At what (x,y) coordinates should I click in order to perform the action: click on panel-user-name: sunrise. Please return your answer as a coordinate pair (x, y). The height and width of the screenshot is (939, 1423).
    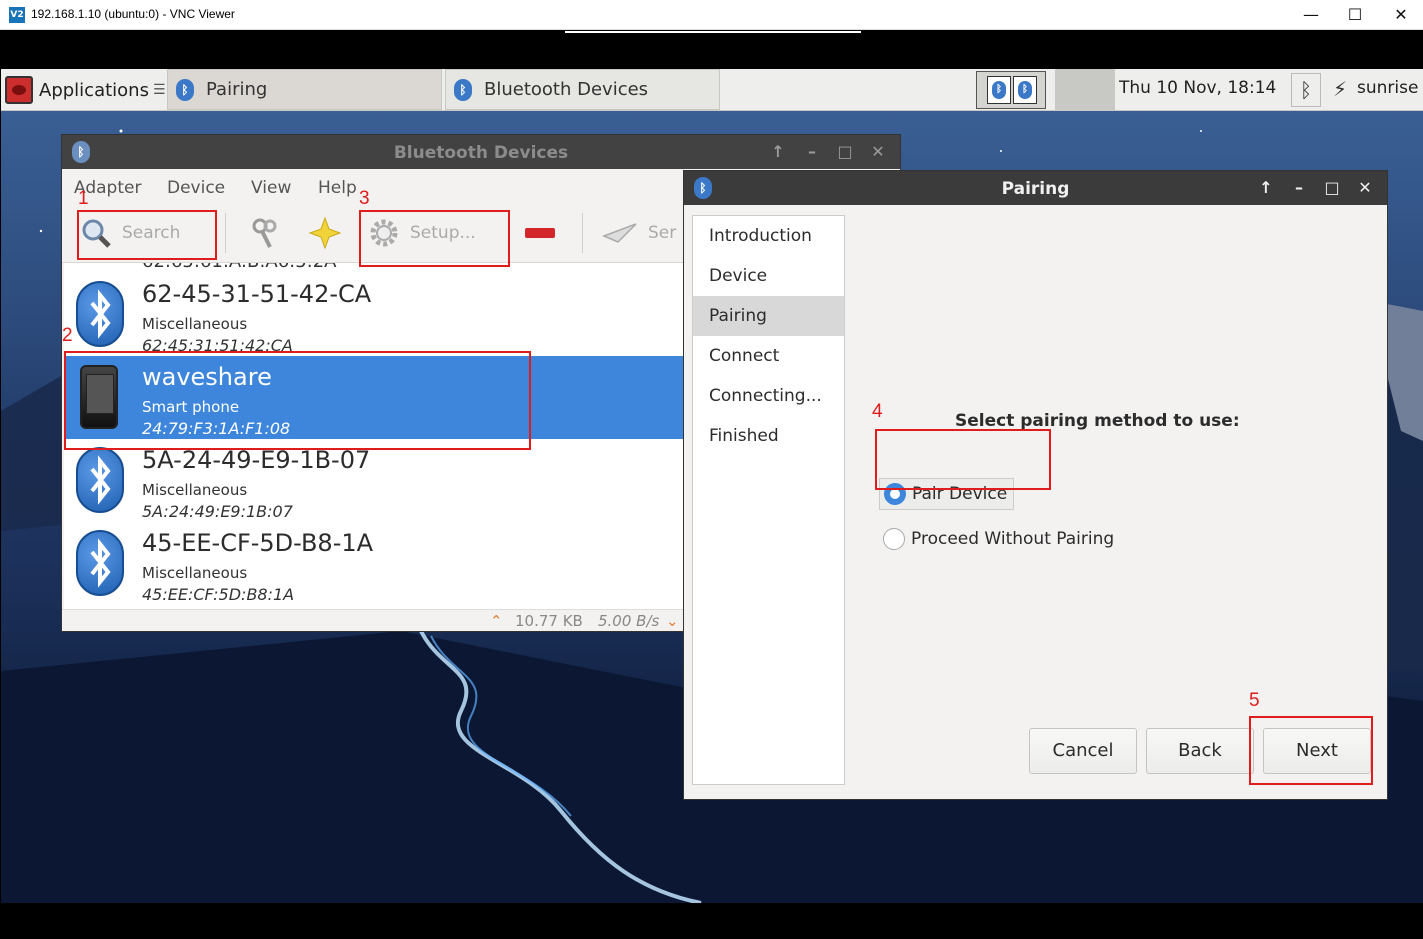
    Looking at the image, I should click on (1387, 88).